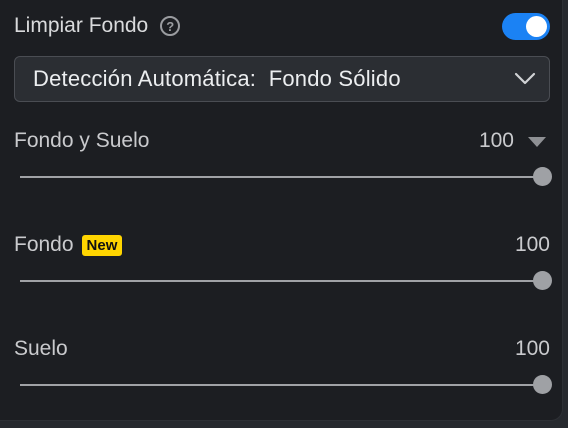  I want to click on slider-label-row: Suelo 100, so click(282, 349).